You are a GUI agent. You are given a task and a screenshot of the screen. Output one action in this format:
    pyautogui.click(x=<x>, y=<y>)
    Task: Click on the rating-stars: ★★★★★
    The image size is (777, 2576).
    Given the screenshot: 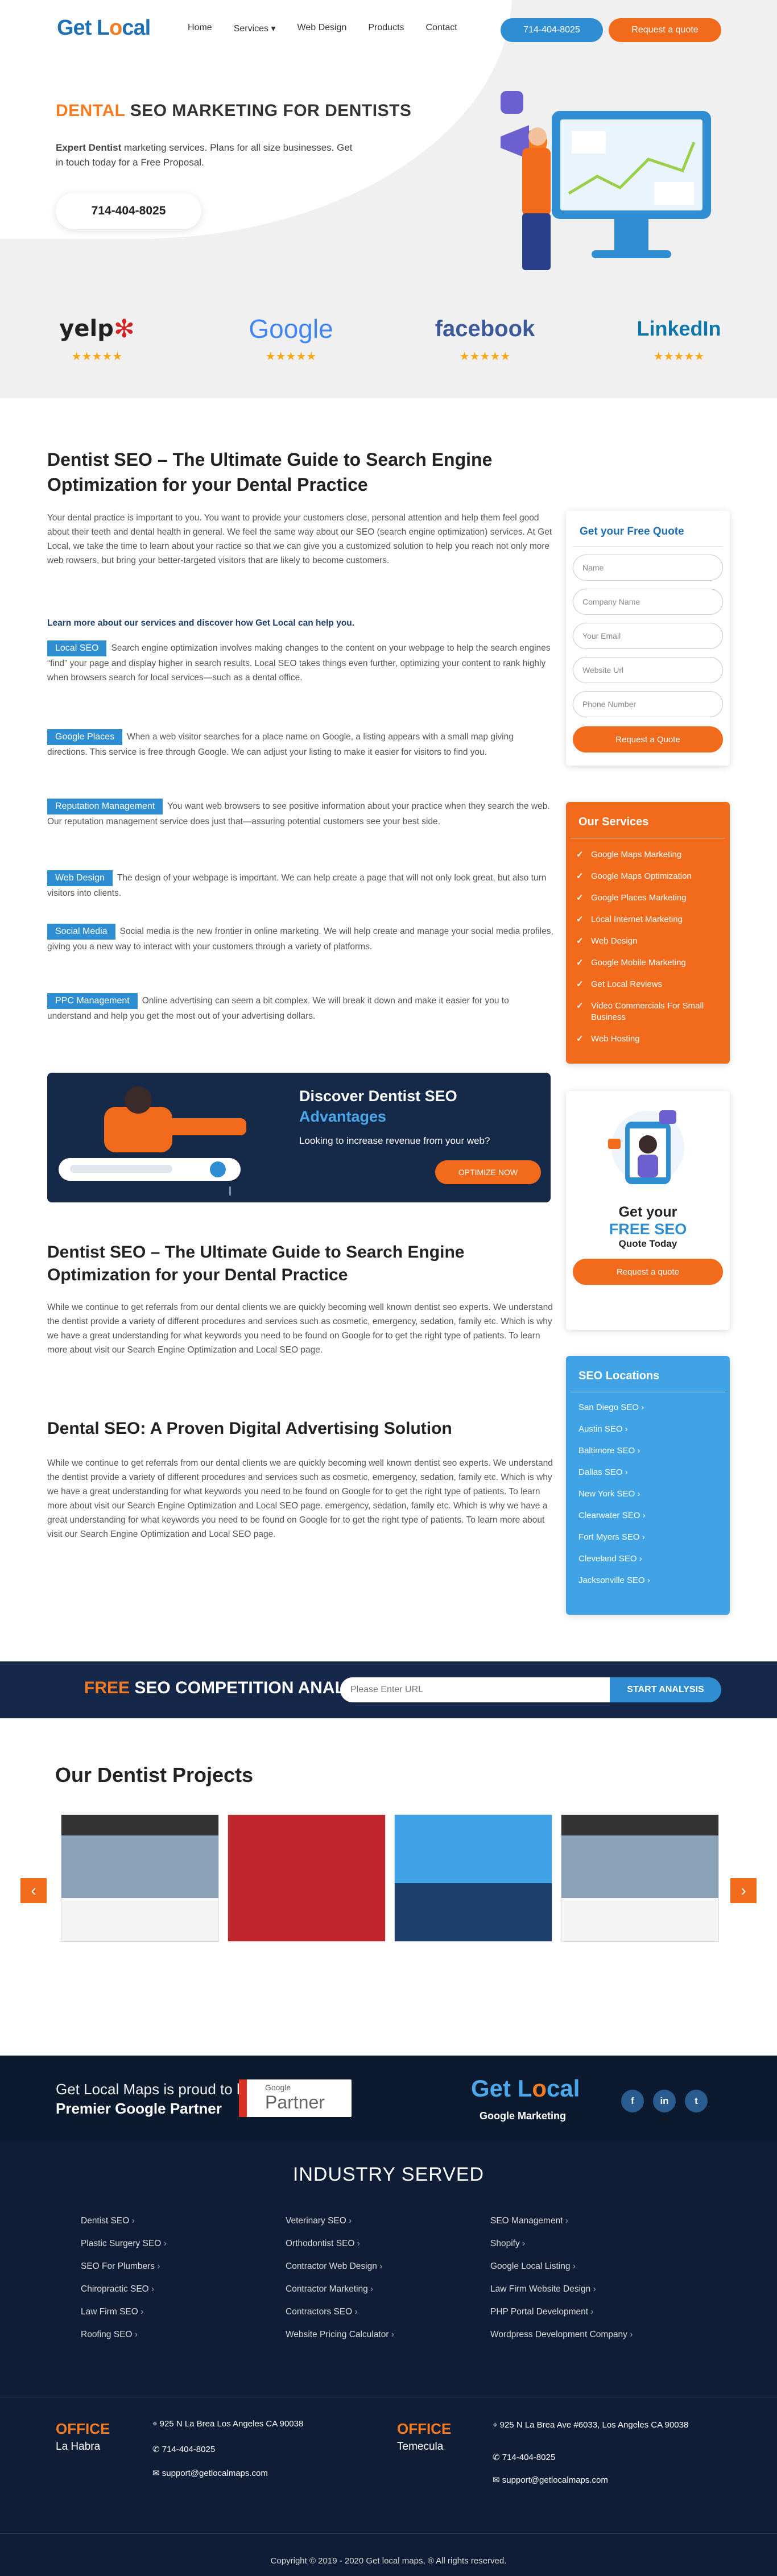 What is the action you would take?
    pyautogui.click(x=679, y=356)
    